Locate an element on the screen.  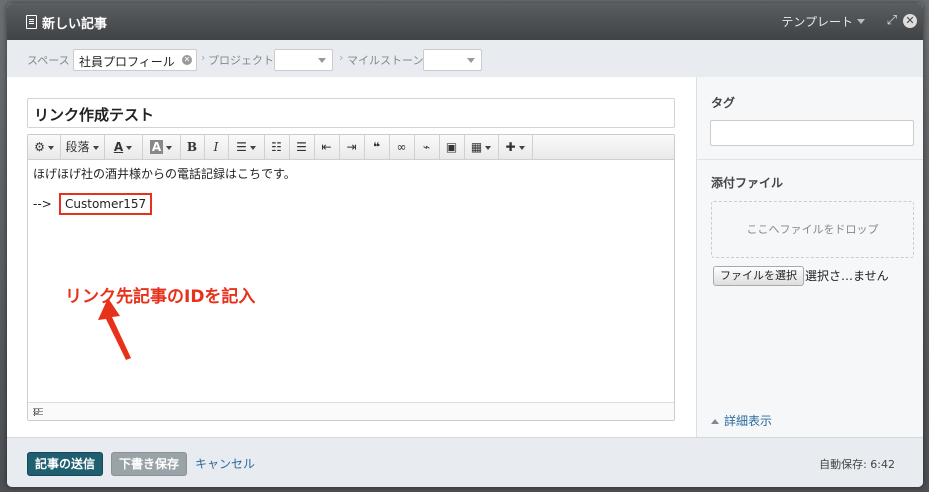
expand-icon: ⤢ is located at coordinates (892, 20).